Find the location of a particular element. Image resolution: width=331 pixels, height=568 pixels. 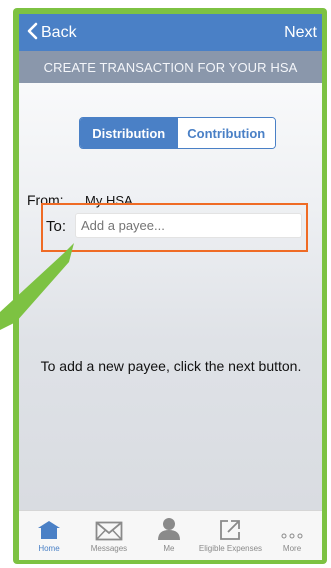

transaction-type-segmented-control: Distribution Contribution is located at coordinates (177, 133).